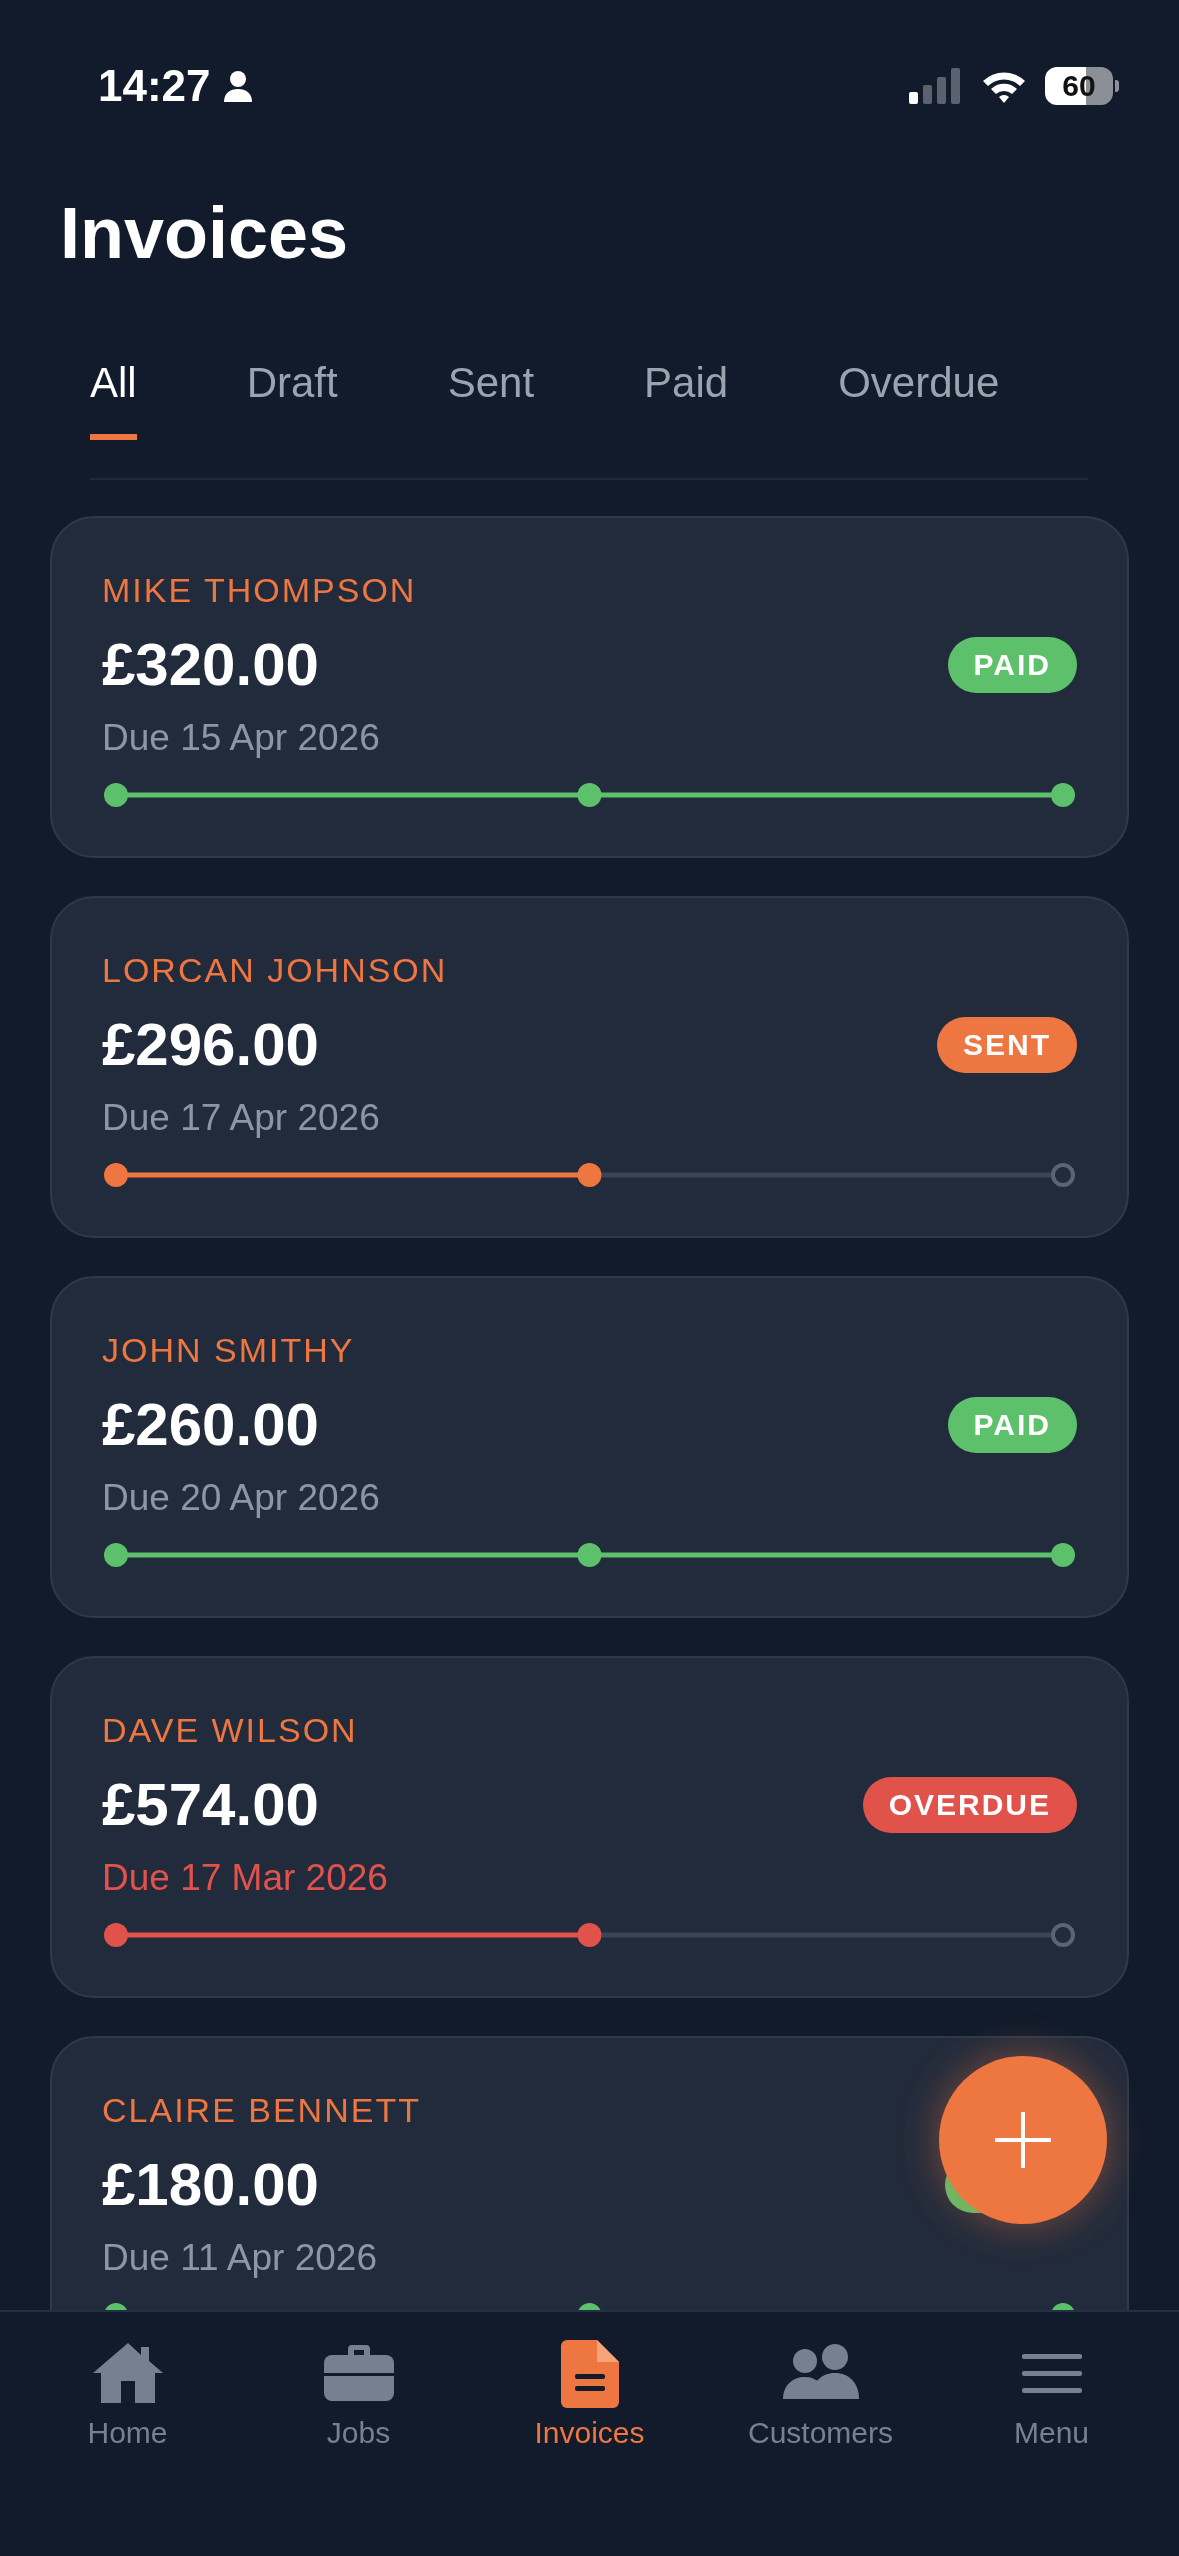  Describe the element at coordinates (589, 687) in the screenshot. I see `invoice-card: MIKE THOMPSON £320.00 PAID Due 15 Apr 2026` at that location.